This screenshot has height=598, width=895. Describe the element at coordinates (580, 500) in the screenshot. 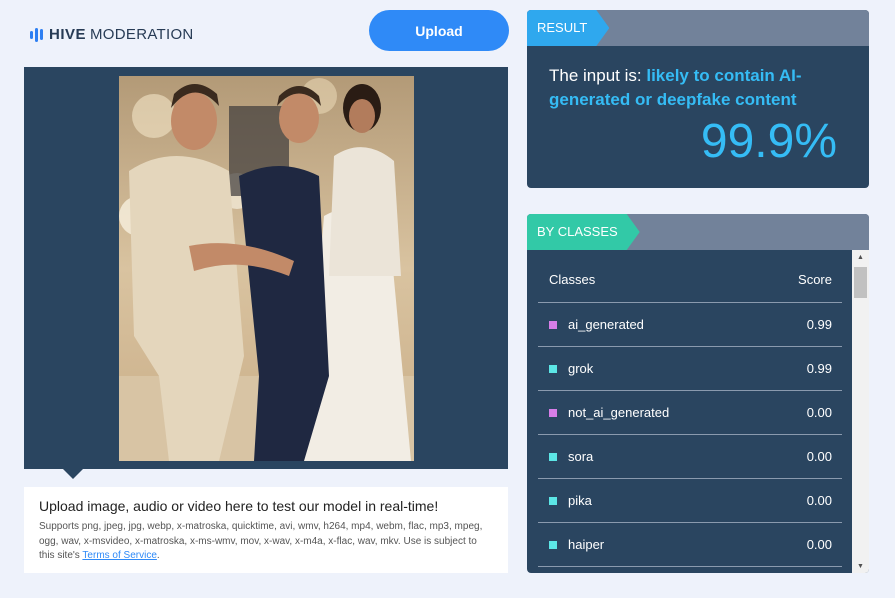

I see `class-label: pika` at that location.